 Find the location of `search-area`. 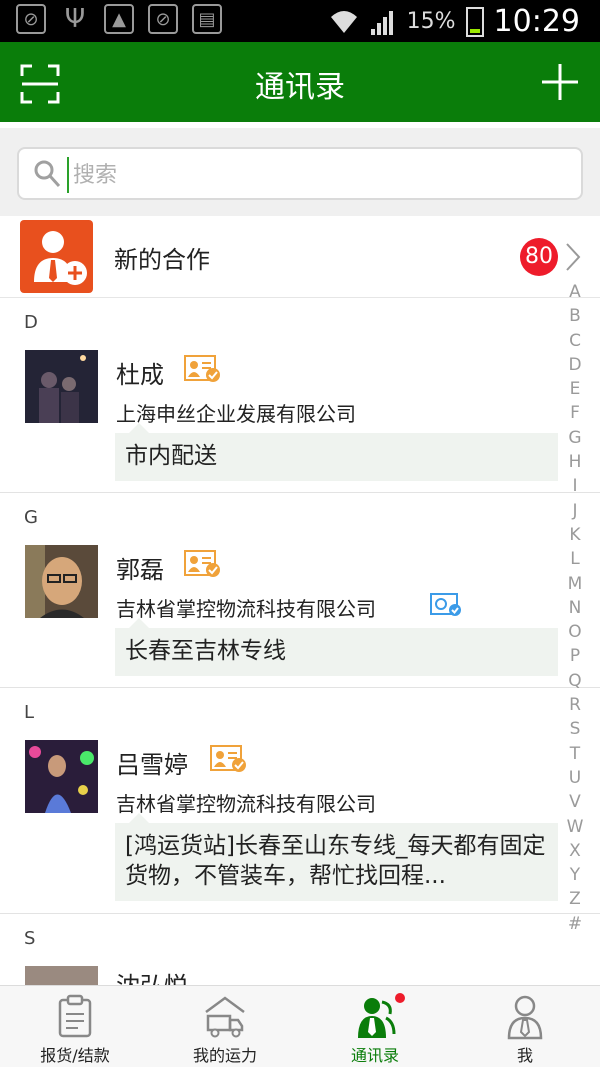

search-area is located at coordinates (300, 172).